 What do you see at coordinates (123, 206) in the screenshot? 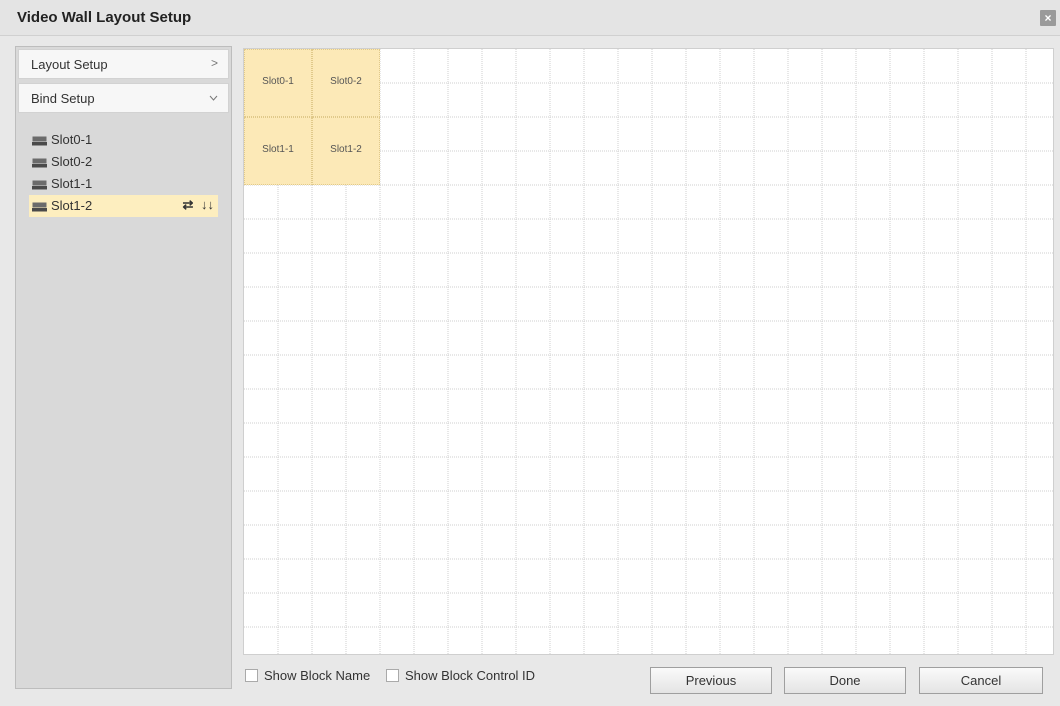
I see `slot-item-selected: Slot1-2 ⇄ ↓↓` at bounding box center [123, 206].